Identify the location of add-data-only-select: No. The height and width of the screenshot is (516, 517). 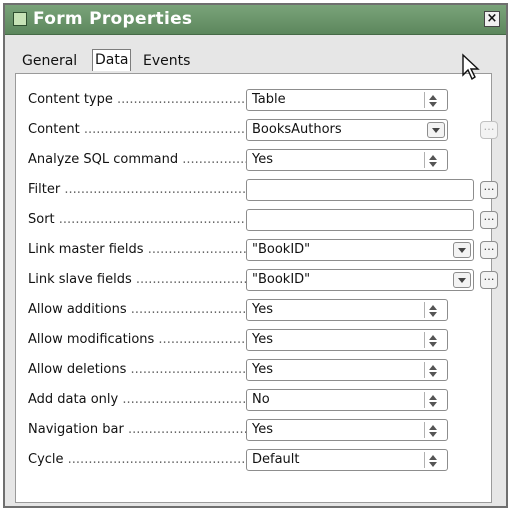
(347, 400).